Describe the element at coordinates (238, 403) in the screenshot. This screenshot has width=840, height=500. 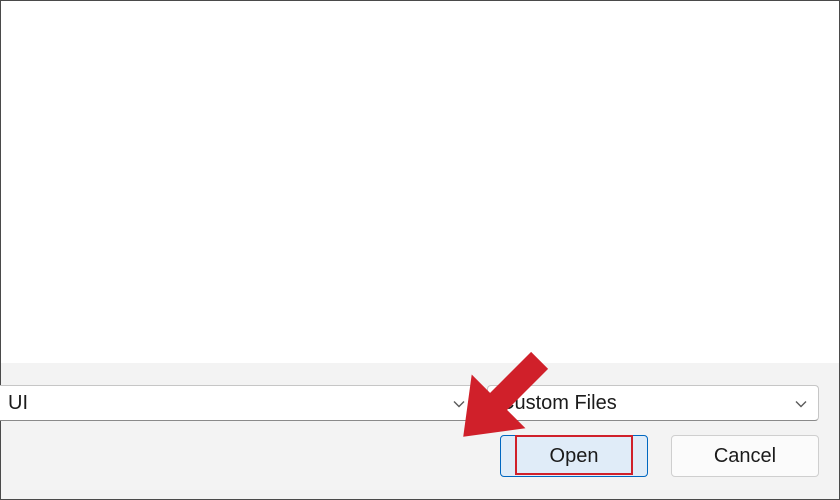
I see `file-name-combobox: UI` at that location.